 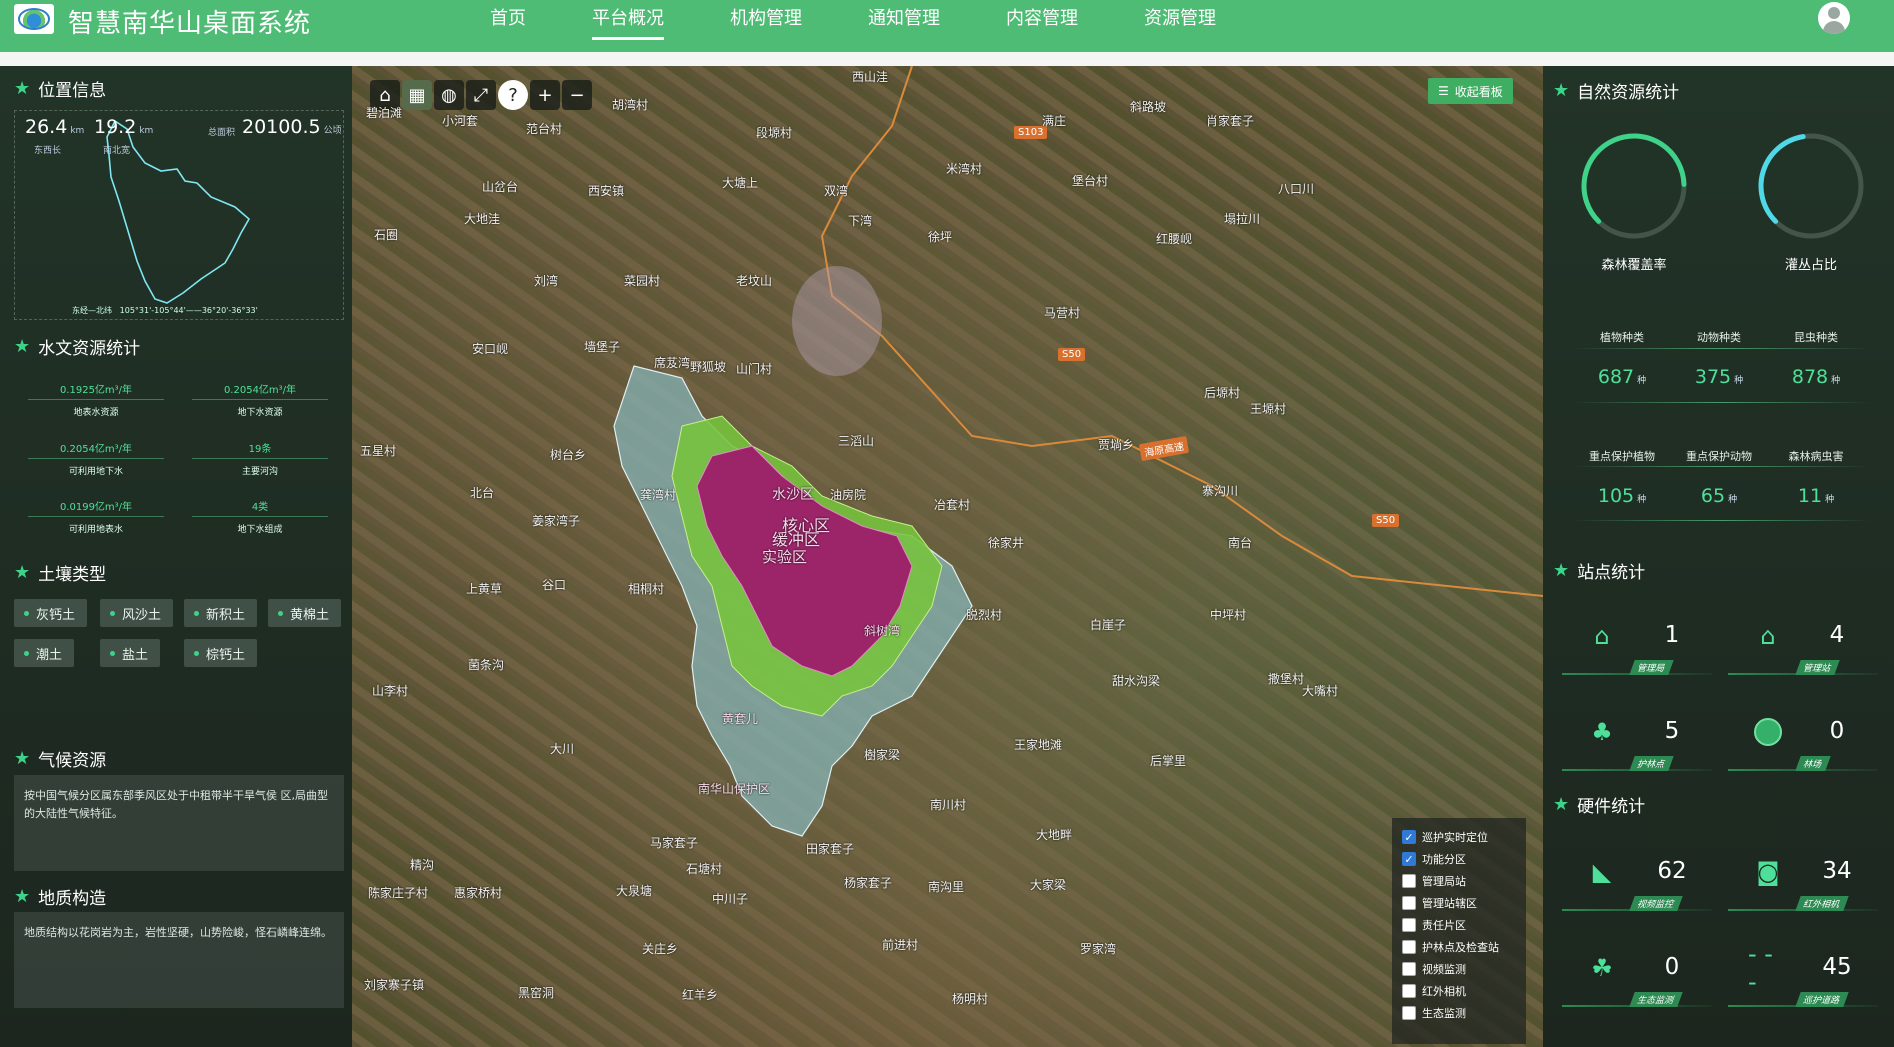 I want to click on place-label: 徐家井, so click(x=1006, y=543).